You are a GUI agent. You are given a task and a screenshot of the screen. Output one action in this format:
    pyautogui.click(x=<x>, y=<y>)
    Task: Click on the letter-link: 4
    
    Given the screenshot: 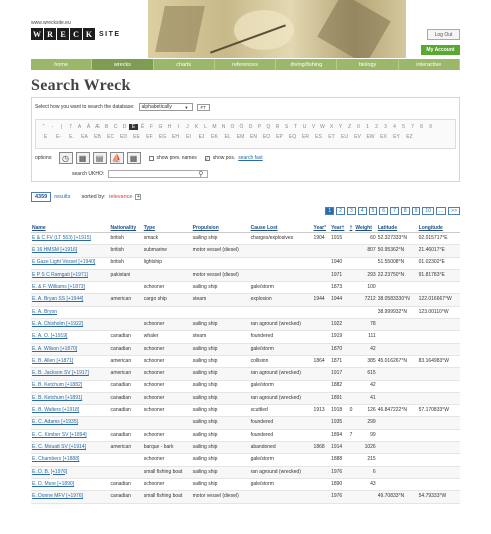 What is the action you would take?
    pyautogui.click(x=394, y=127)
    